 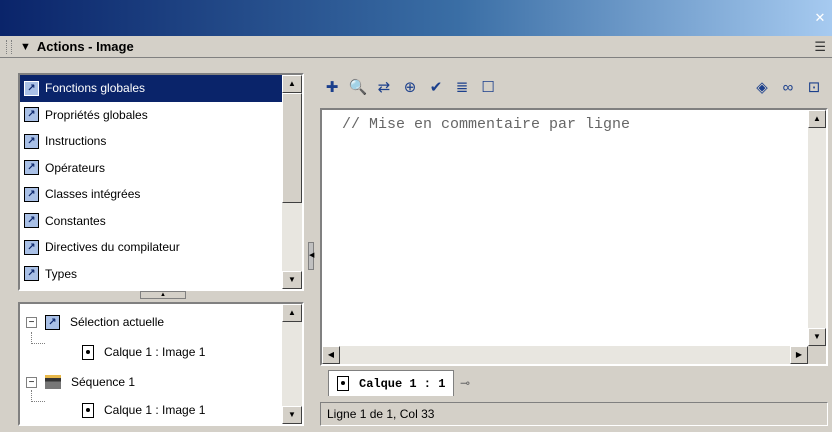 I want to click on category-item-statements: ↗ Instructions, so click(x=151, y=141).